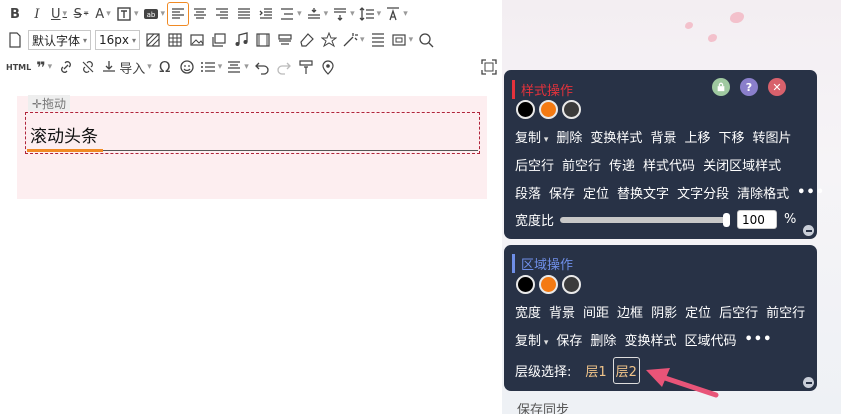 The height and width of the screenshot is (414, 841). I want to click on width-ratio-input: 100, so click(757, 219).